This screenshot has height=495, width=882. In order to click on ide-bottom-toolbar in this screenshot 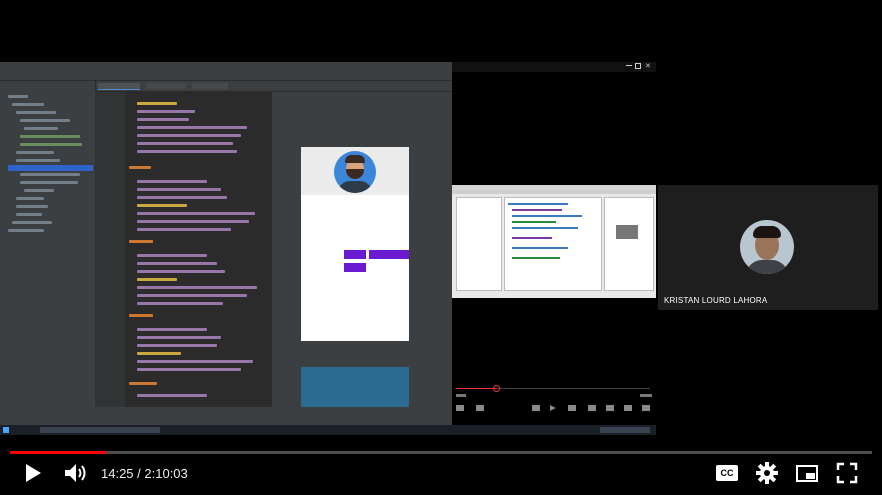, I will do `click(226, 412)`.